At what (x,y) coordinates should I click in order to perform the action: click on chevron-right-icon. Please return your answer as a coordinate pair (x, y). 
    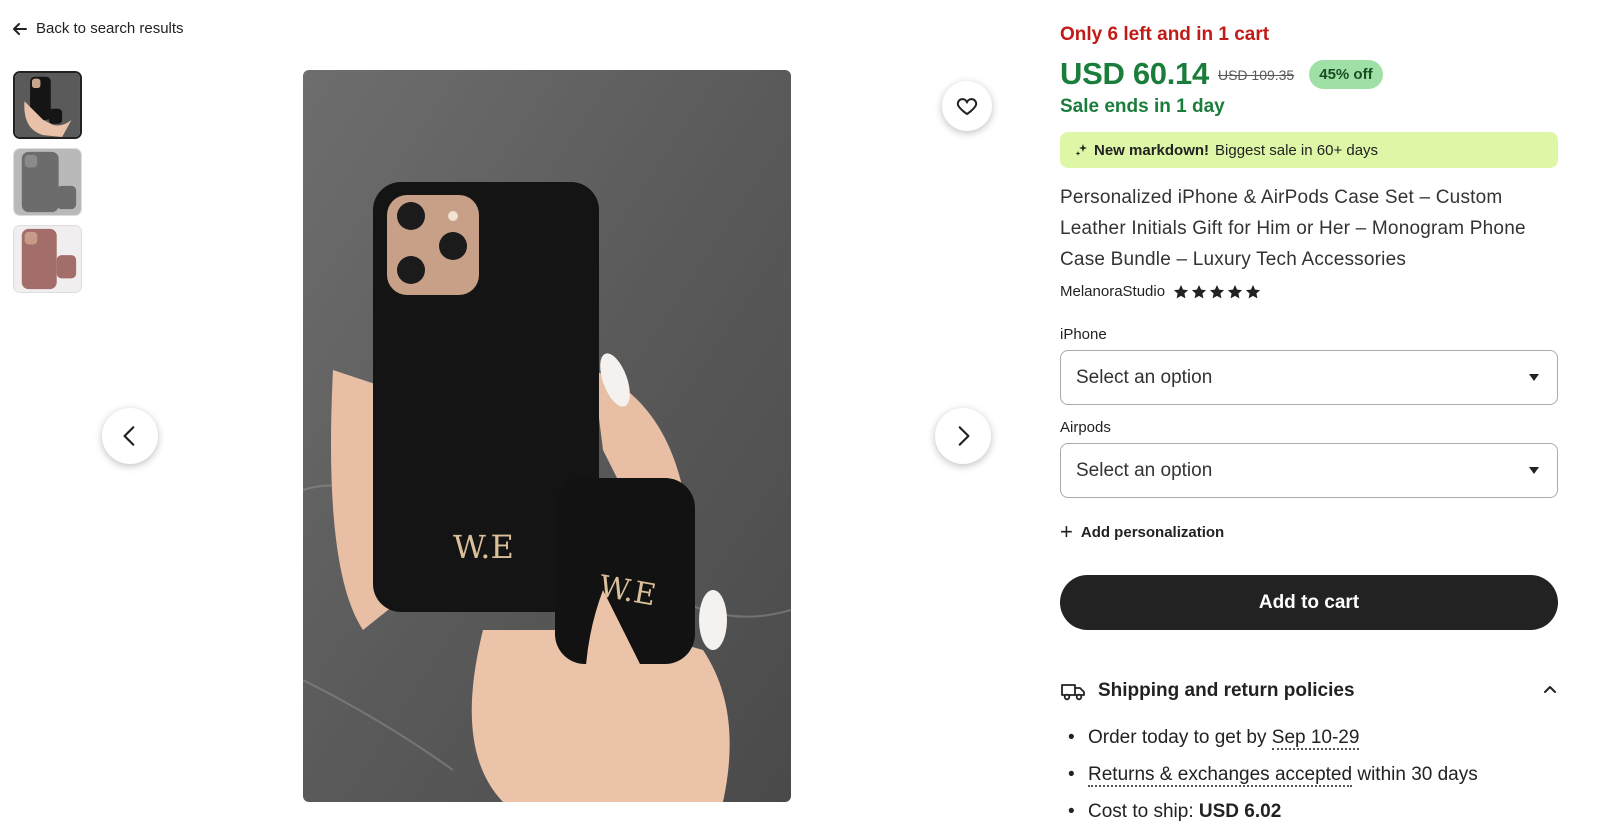
    Looking at the image, I should click on (964, 436).